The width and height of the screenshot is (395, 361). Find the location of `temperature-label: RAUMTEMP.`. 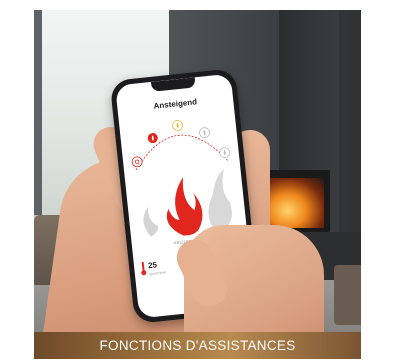

temperature-label: RAUMTEMP. is located at coordinates (157, 273).